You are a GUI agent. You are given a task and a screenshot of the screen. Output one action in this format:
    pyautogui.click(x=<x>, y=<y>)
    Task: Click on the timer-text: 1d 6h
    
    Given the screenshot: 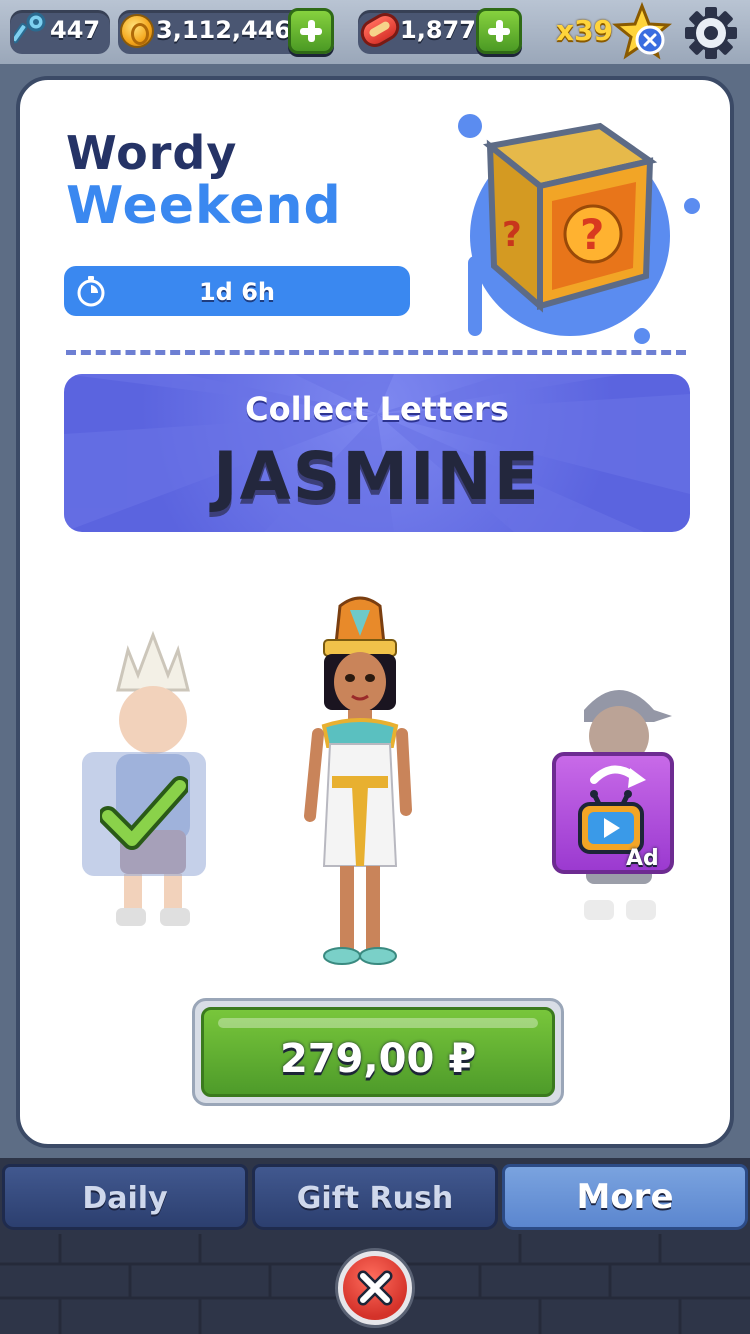 What is the action you would take?
    pyautogui.click(x=237, y=292)
    